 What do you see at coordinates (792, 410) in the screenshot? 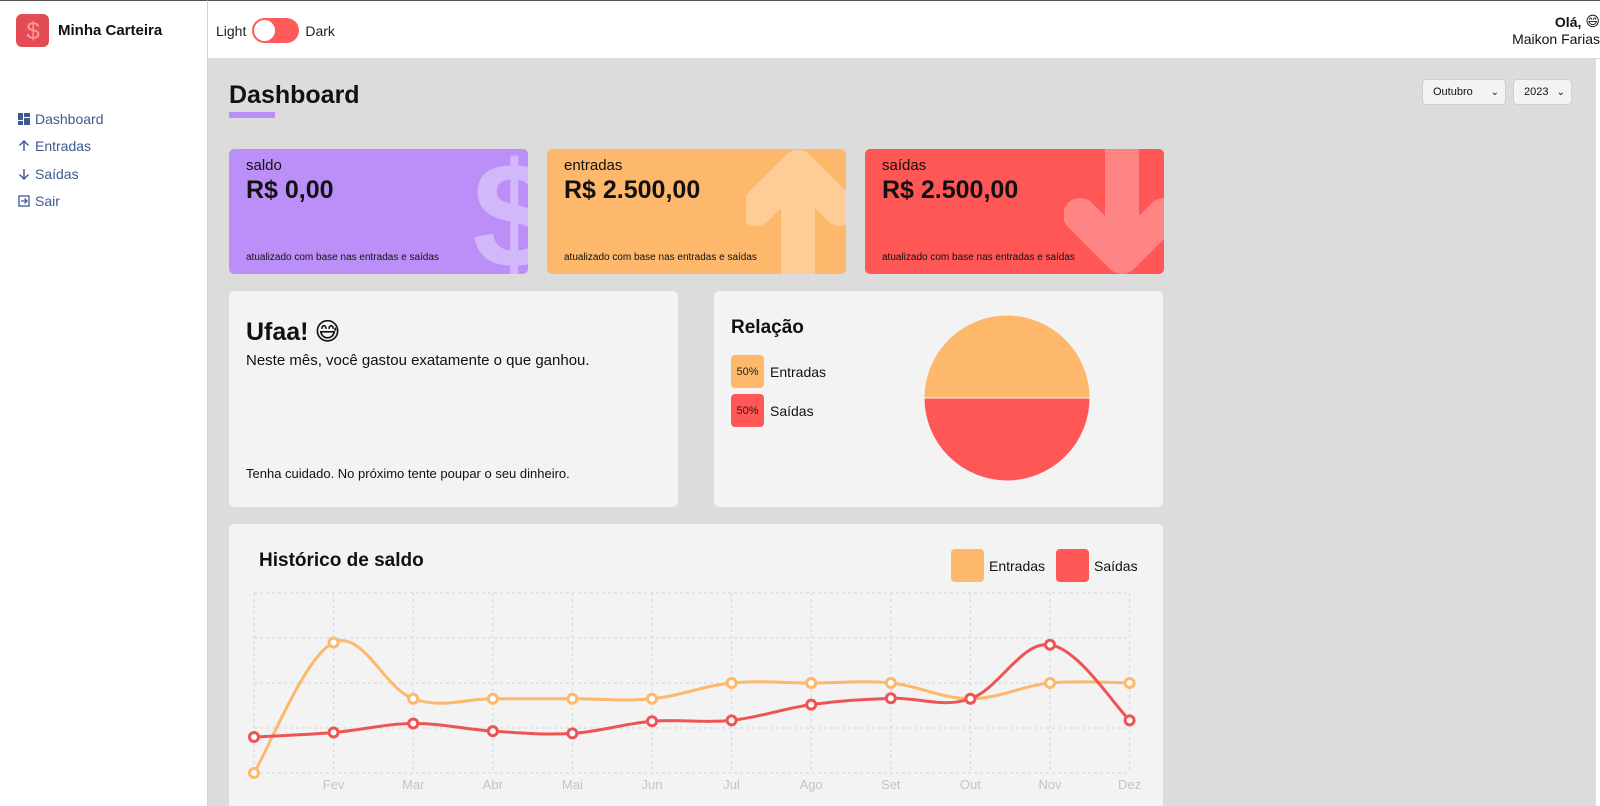
I see `relation-legend-label: Saídas` at bounding box center [792, 410].